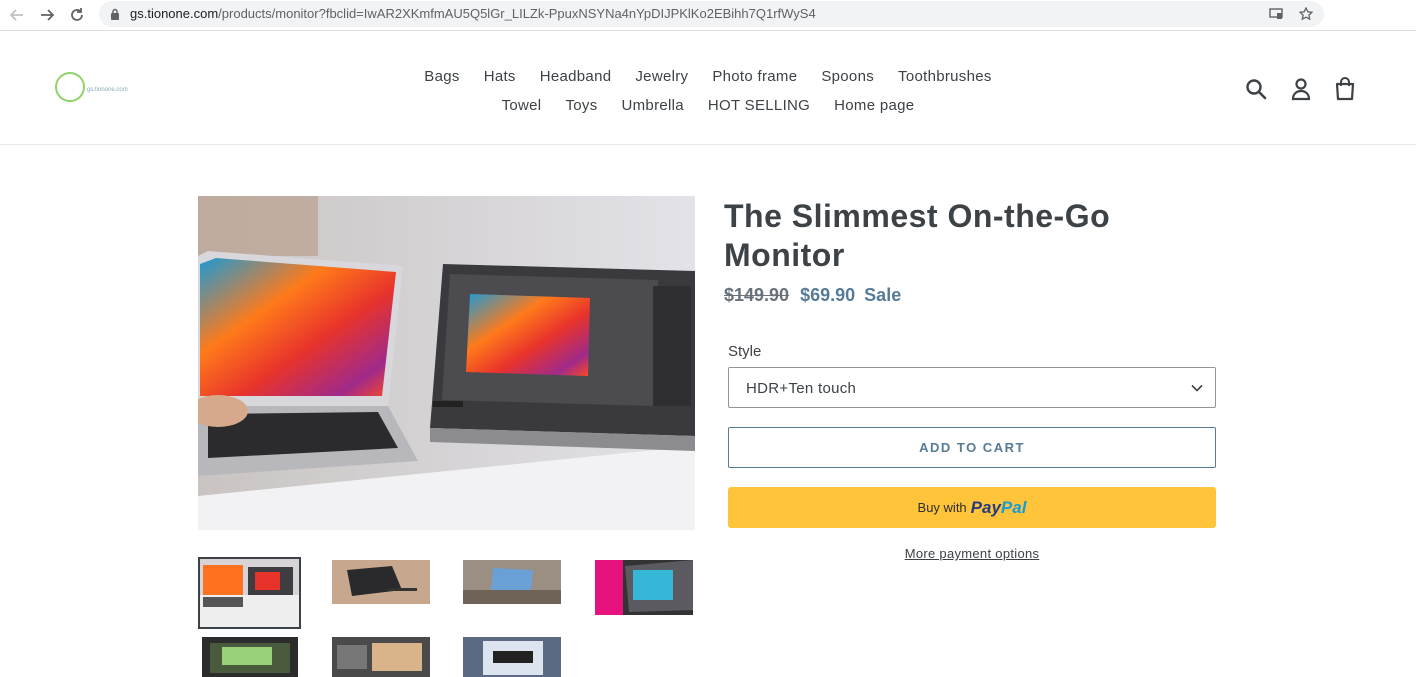 This screenshot has width=1416, height=677. I want to click on product-title: The Slimmest On-the-Go Monitor, so click(917, 235).